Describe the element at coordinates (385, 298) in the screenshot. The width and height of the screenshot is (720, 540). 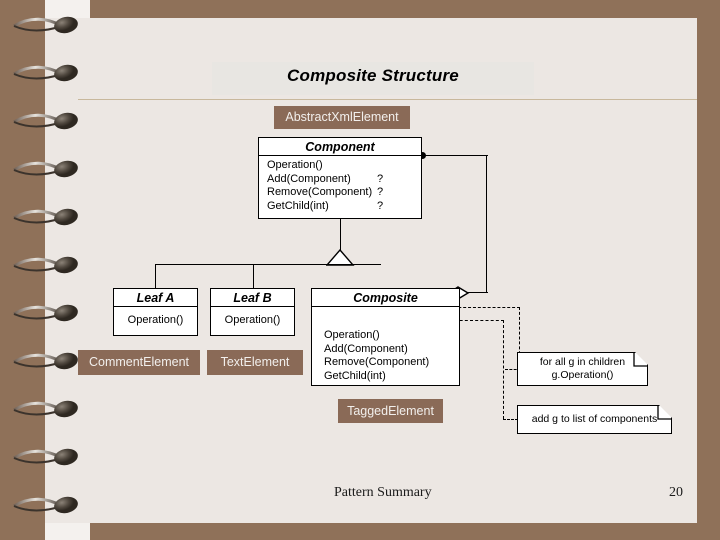
I see `class-name-composite: Composite` at that location.